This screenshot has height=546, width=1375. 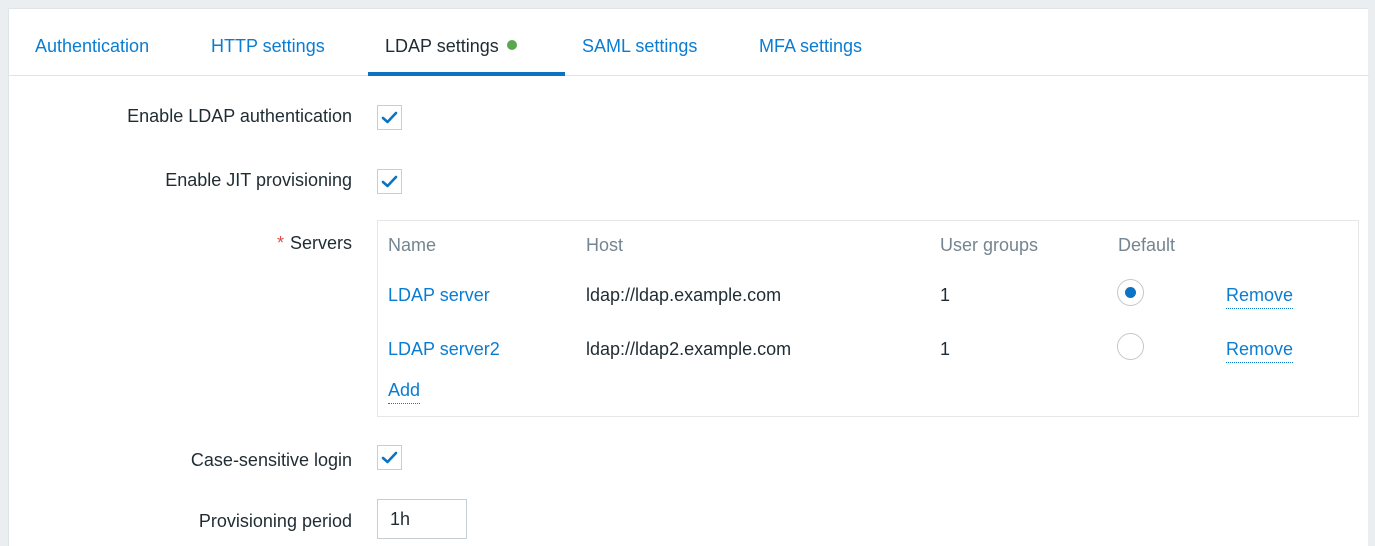 What do you see at coordinates (605, 245) in the screenshot?
I see `column-header-host: Host` at bounding box center [605, 245].